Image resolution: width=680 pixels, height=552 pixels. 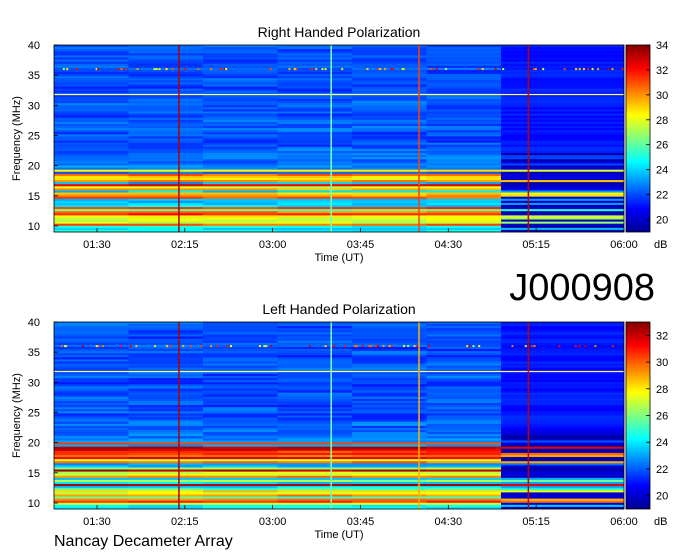 What do you see at coordinates (338, 309) in the screenshot?
I see `panel-title: Left Handed Polarization` at bounding box center [338, 309].